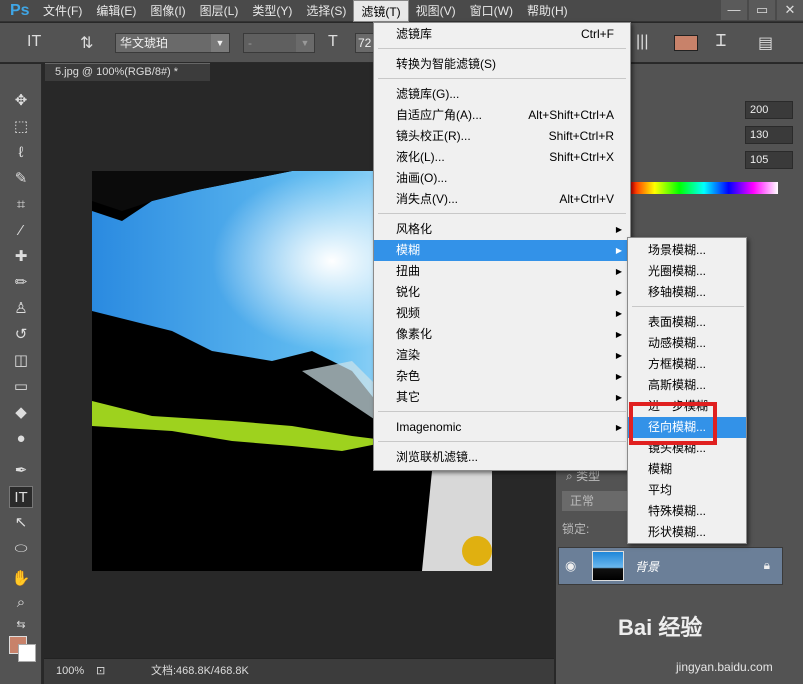  Describe the element at coordinates (673, 423) in the screenshot. I see `highlight-annotation-box` at that location.